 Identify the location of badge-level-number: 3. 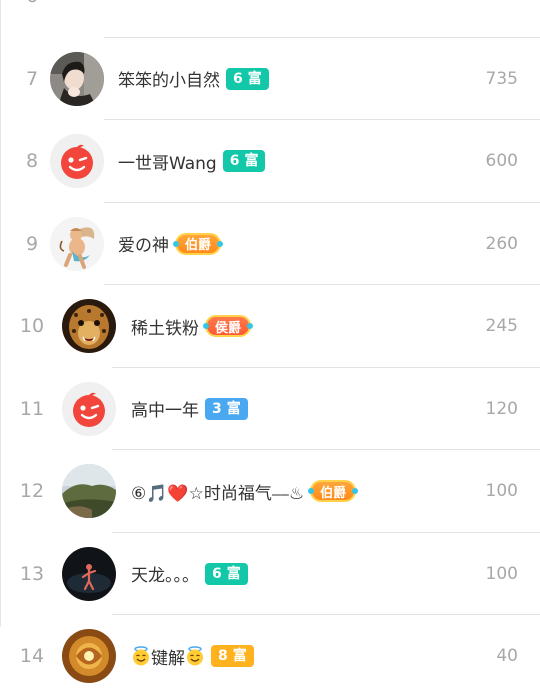
(217, 408).